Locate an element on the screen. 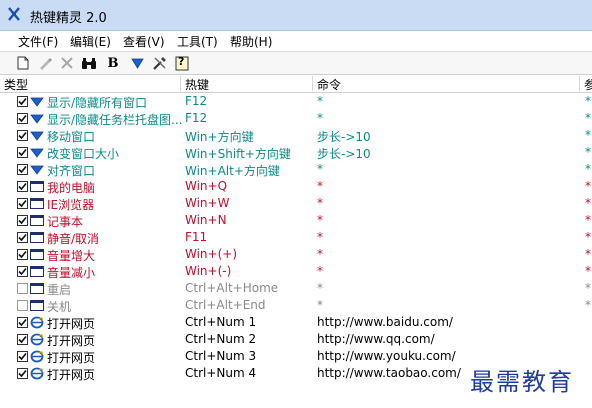 This screenshot has height=408, width=592. column-header-type: 类型 is located at coordinates (90, 84).